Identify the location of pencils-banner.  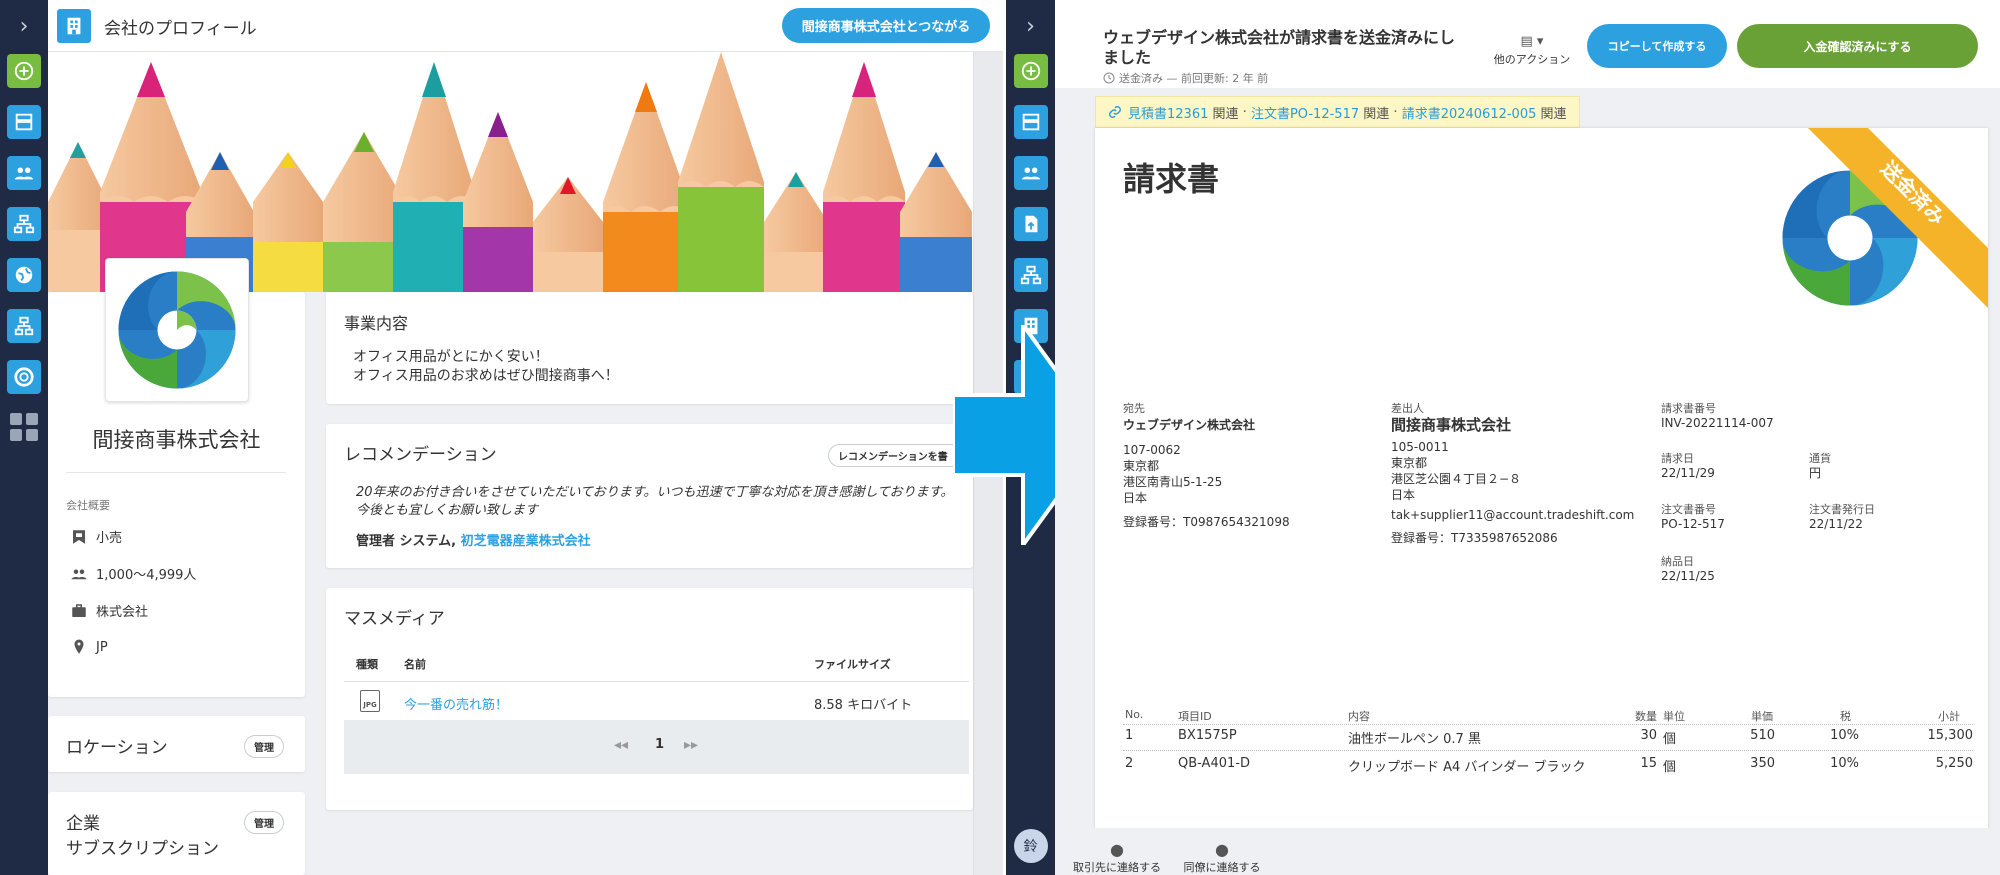
(510, 172).